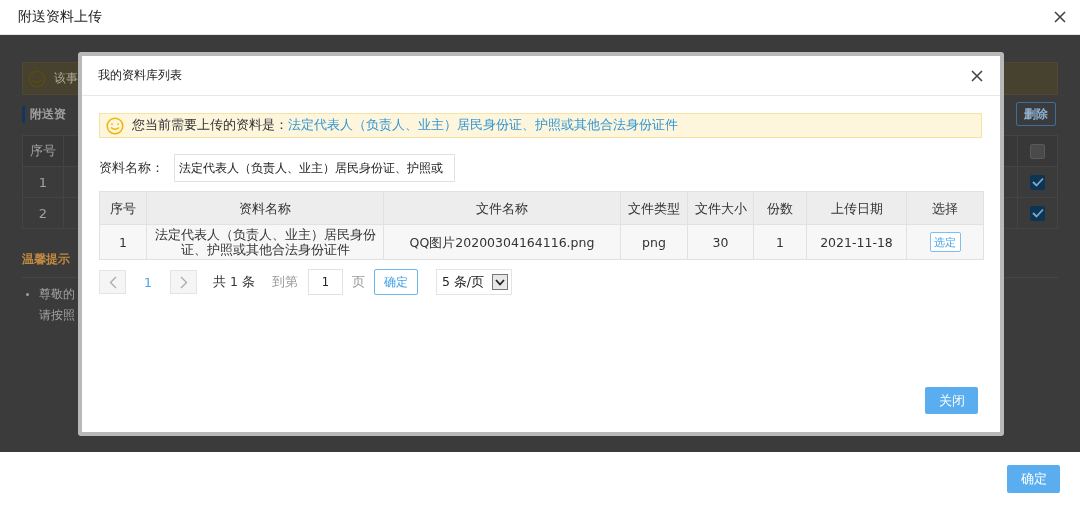 Image resolution: width=1080 pixels, height=506 pixels. I want to click on page-input-field: 1, so click(325, 282).